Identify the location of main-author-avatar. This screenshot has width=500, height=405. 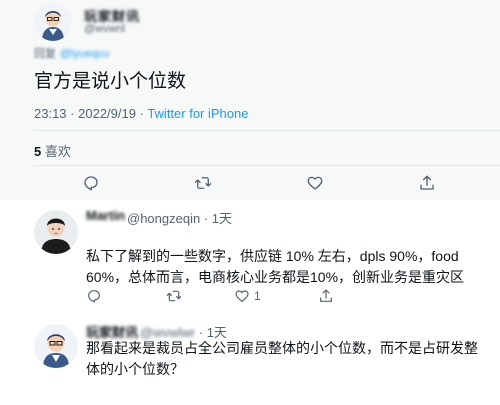
(53, 22).